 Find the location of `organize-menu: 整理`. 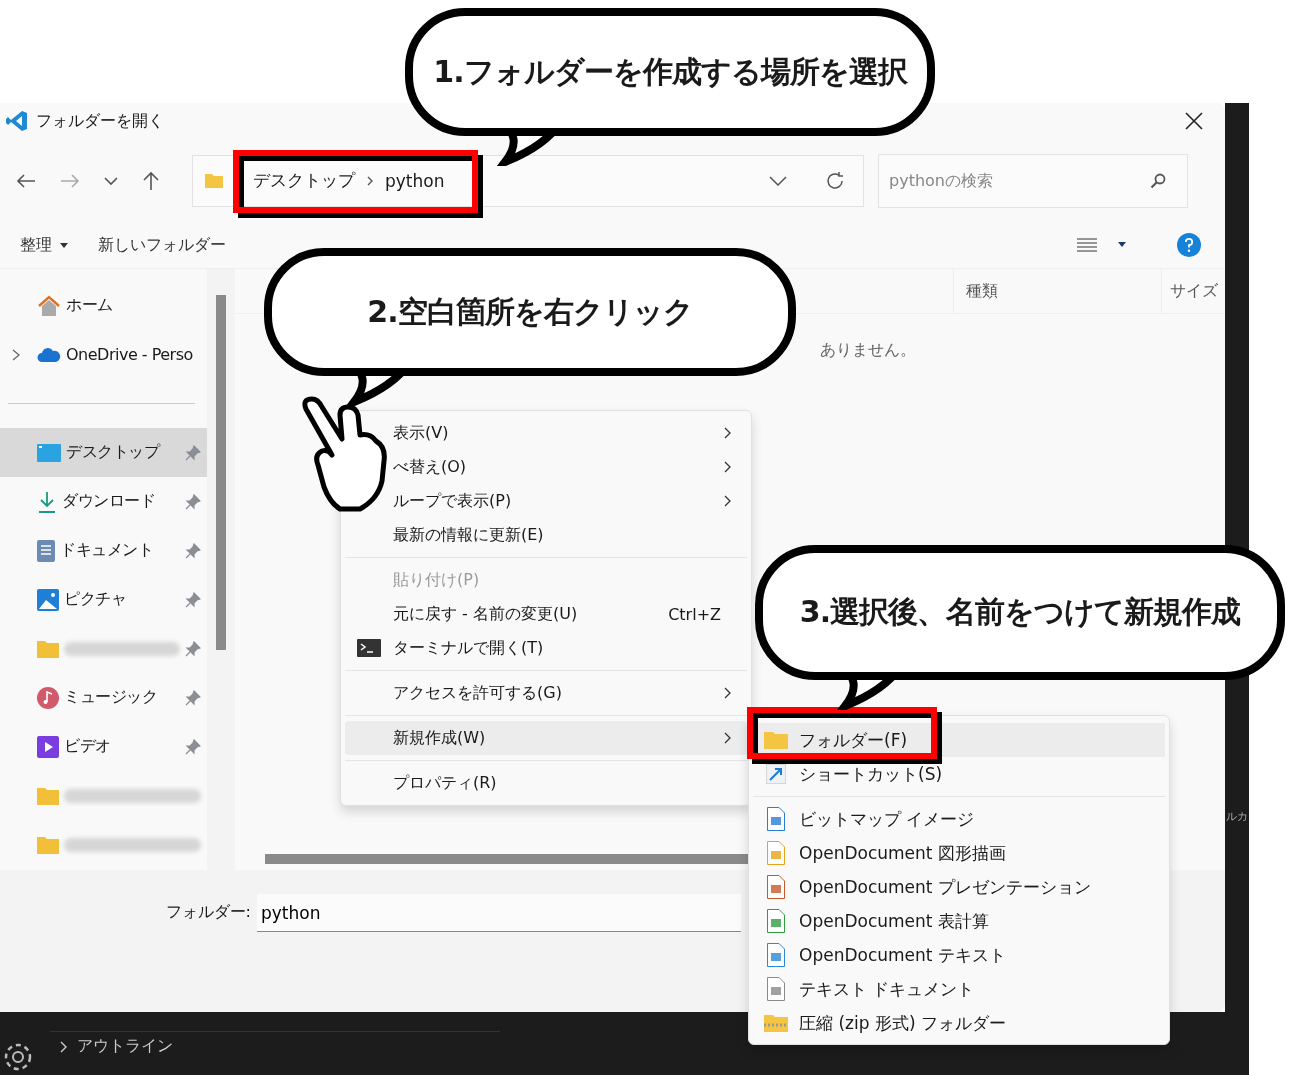

organize-menu: 整理 is located at coordinates (36, 245).